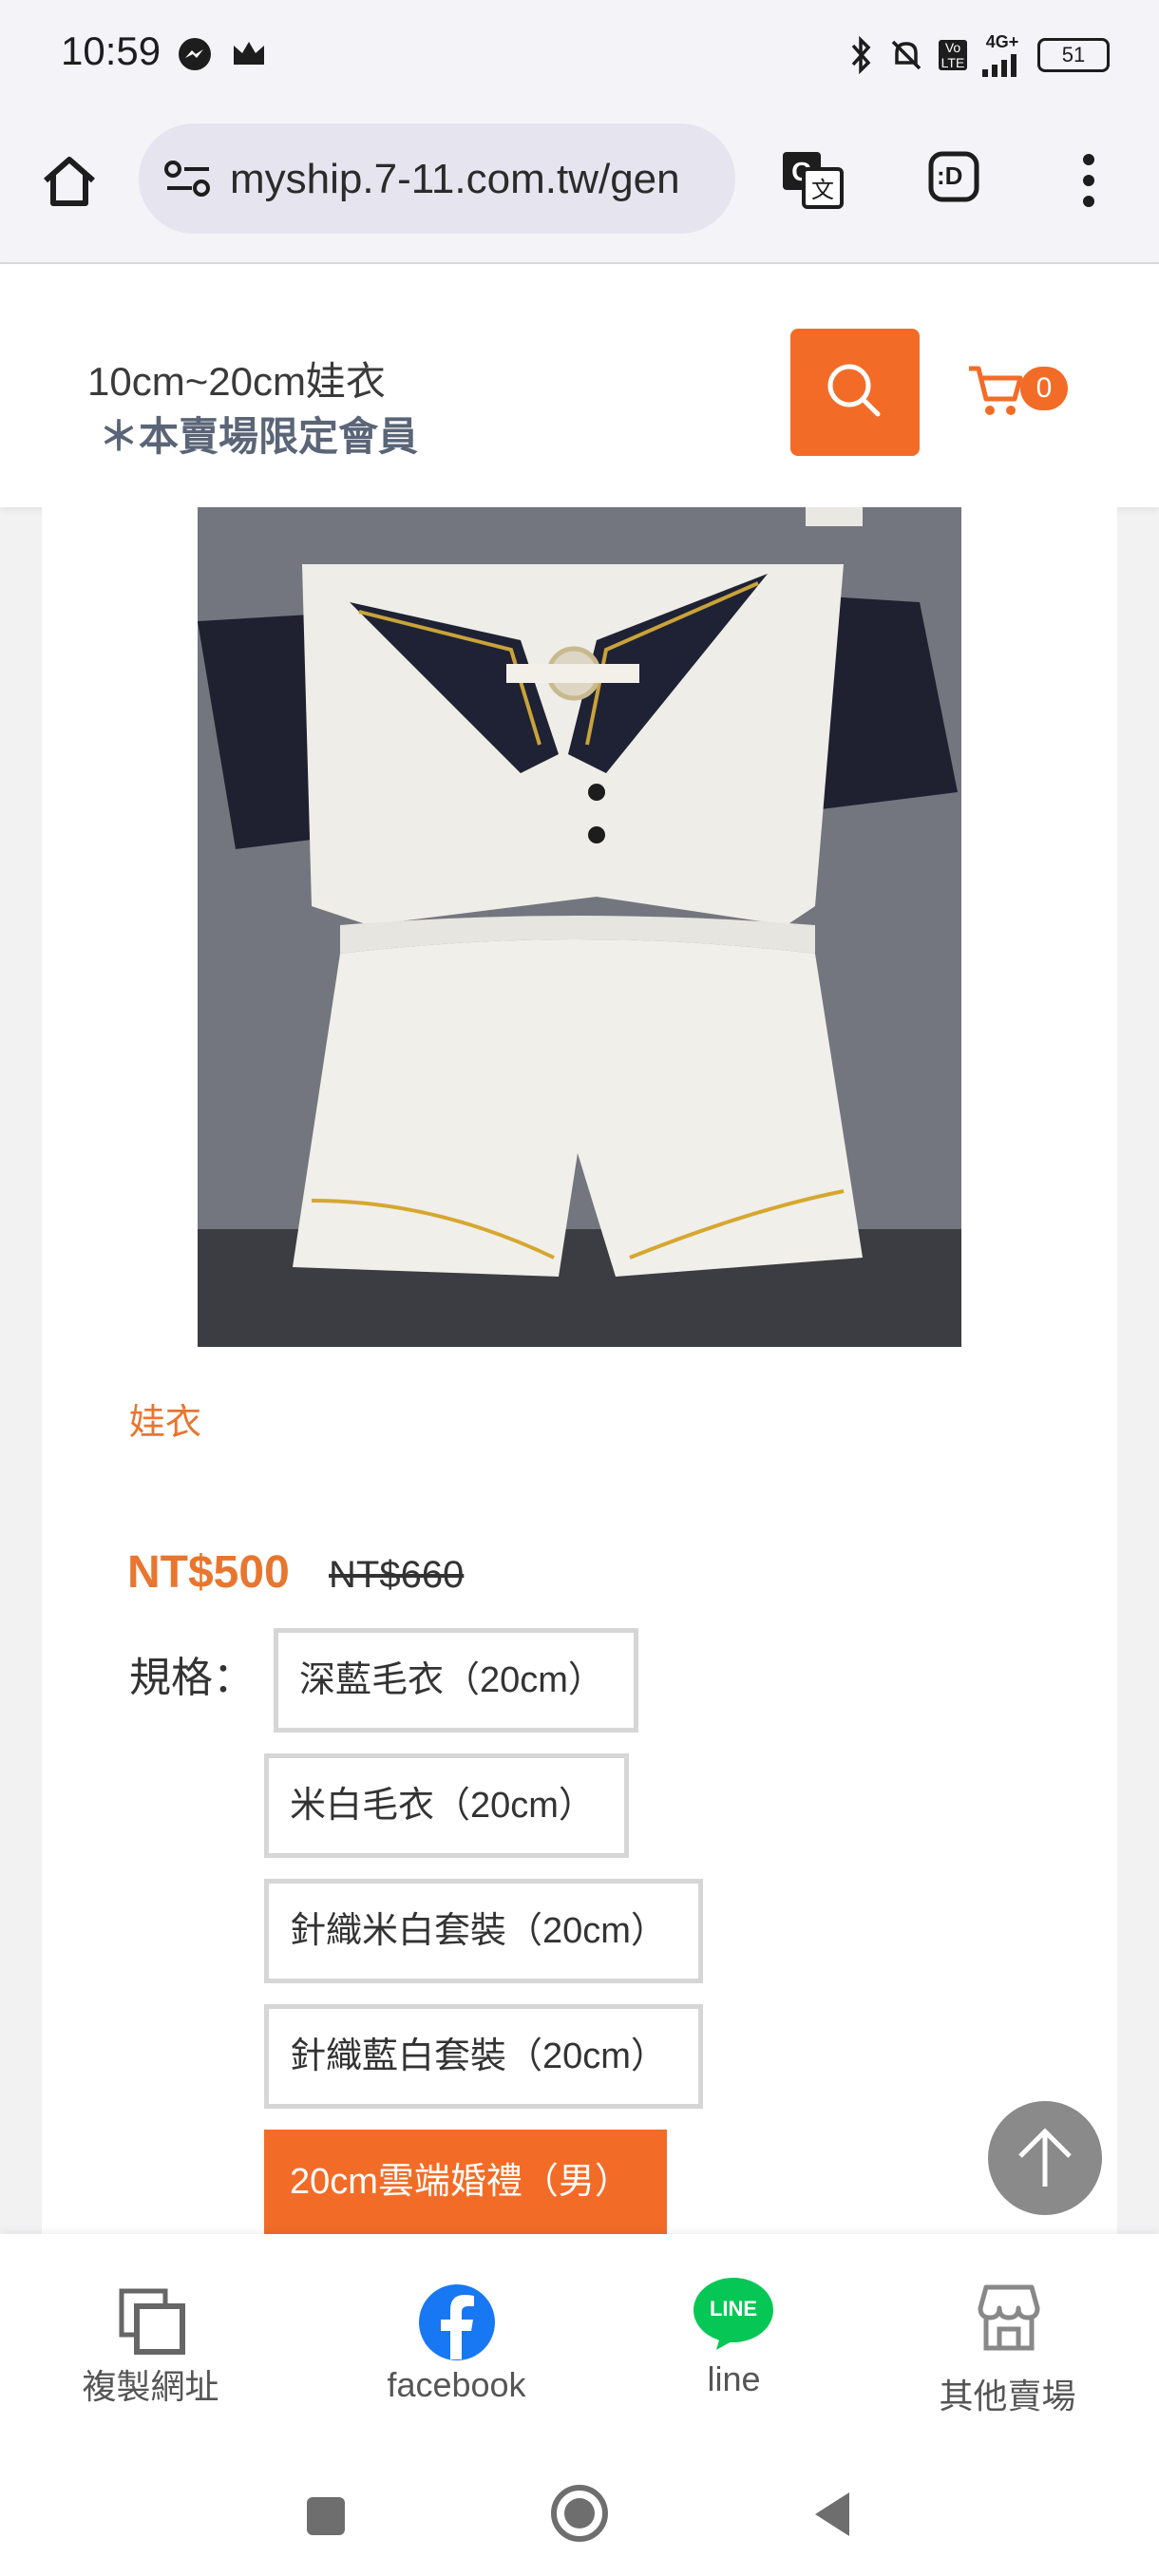  Describe the element at coordinates (208, 1572) in the screenshot. I see `product-price: NT$500` at that location.